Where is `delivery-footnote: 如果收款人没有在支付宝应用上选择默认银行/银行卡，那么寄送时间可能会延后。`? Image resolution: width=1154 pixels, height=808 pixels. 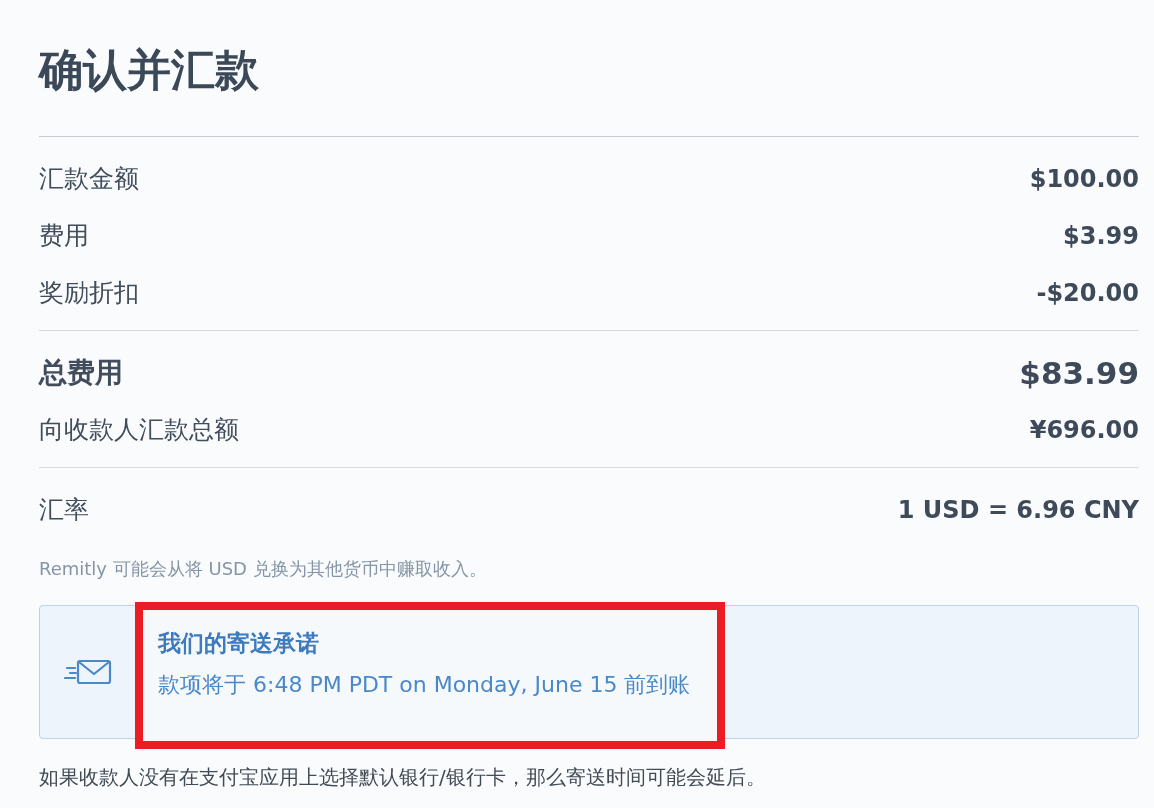 delivery-footnote: 如果收款人没有在支付宝应用上选择默认银行/银行卡，那么寄送时间可能会延后。 is located at coordinates (402, 777).